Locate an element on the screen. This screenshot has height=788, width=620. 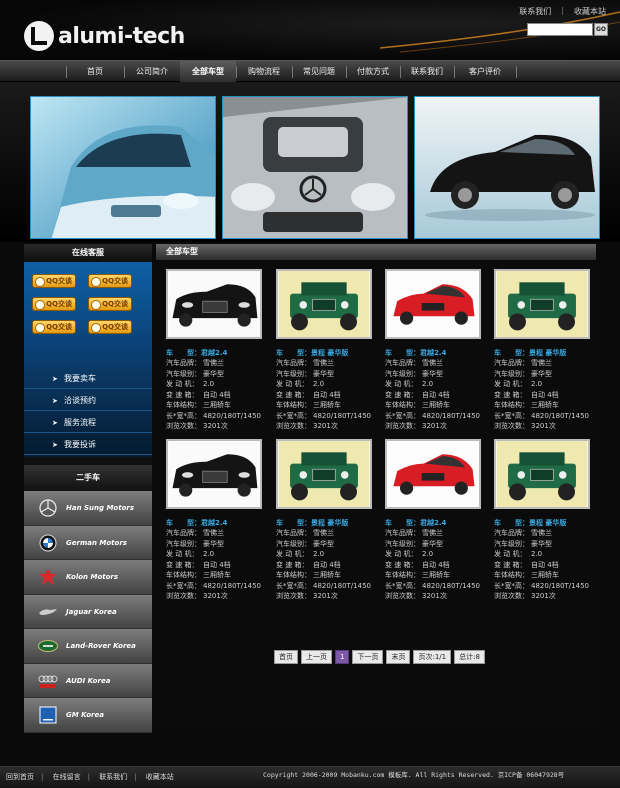
spec-value: 雪佛兰 is located at coordinates (323, 533).